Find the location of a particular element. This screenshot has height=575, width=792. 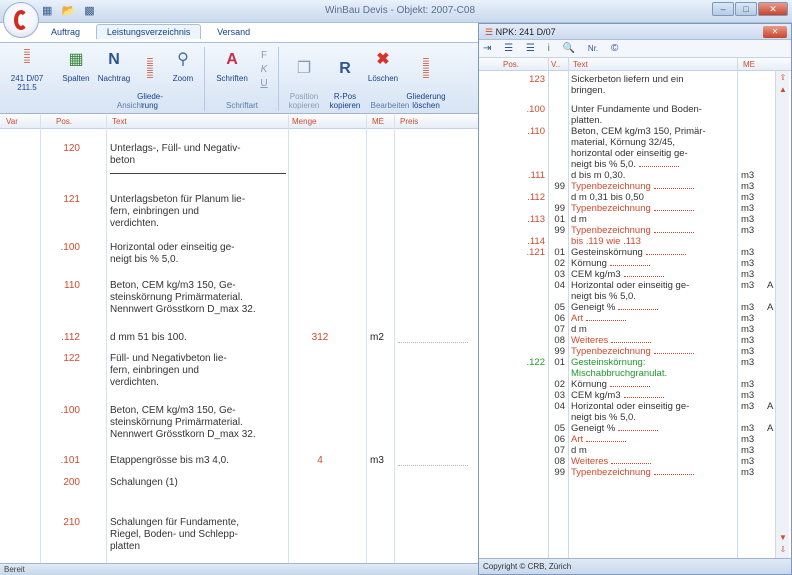

status-bar: Bereit is located at coordinates (239, 569).